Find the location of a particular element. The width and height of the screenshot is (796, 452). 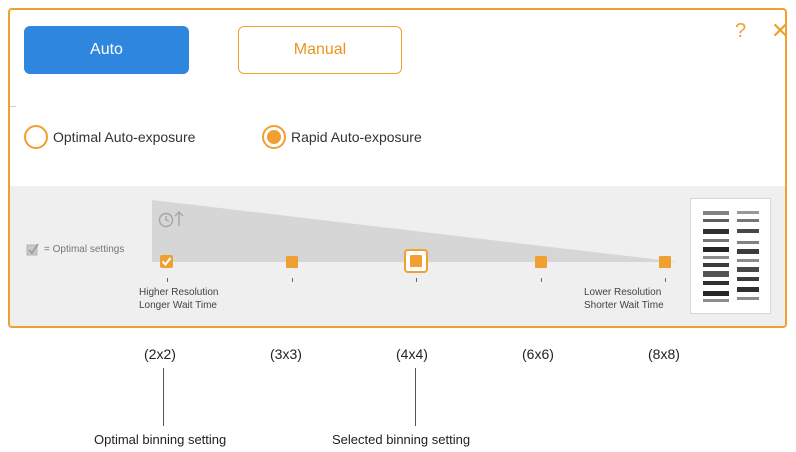

shorter-wait-time-text: Shorter Wait Time is located at coordinates (624, 305).